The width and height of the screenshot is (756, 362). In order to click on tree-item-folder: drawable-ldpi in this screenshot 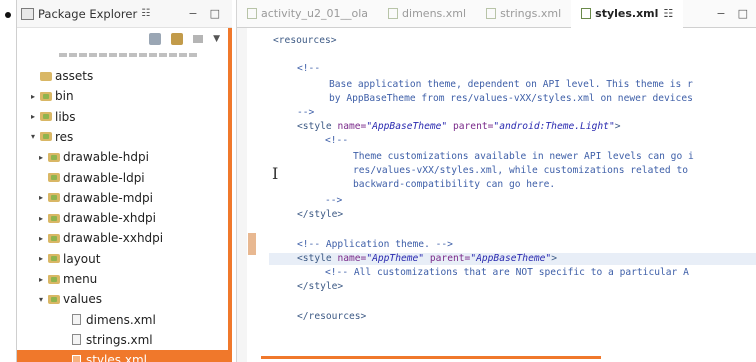, I will do `click(123, 178)`.